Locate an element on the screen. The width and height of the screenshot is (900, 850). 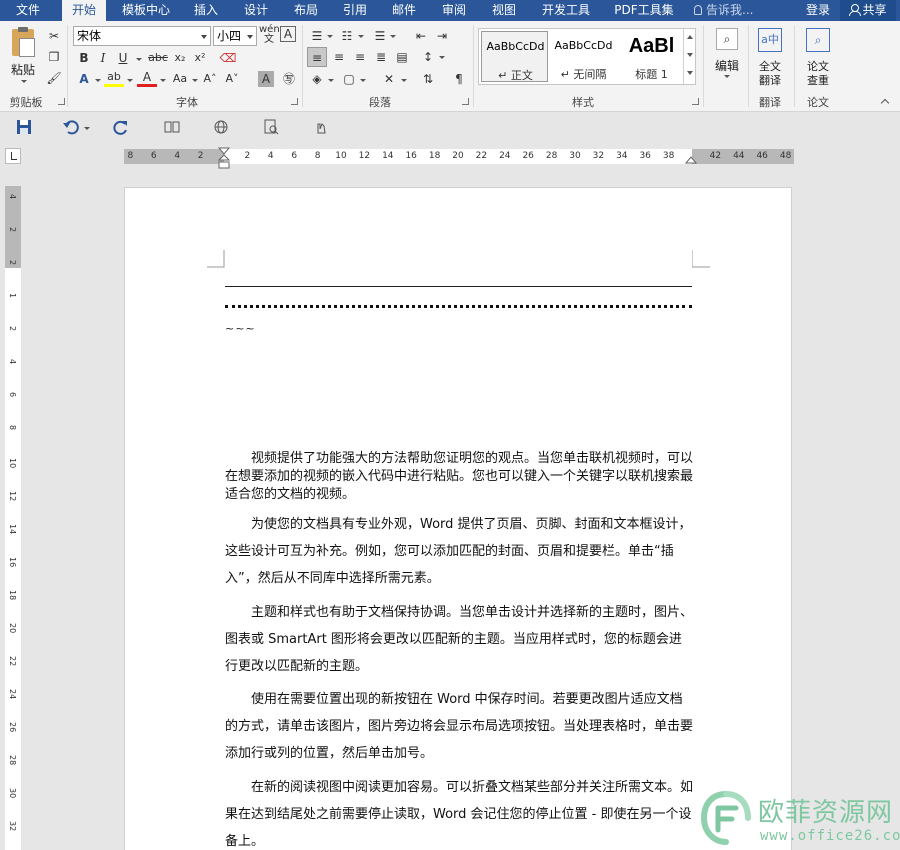
style-no-spacing: AaBbCcDd ↵ 无间隔 is located at coordinates (583, 56).